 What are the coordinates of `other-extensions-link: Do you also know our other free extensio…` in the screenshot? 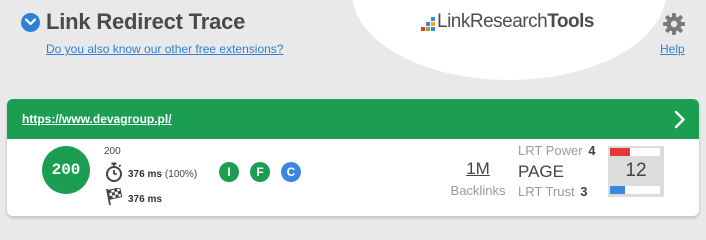 It's located at (164, 49).